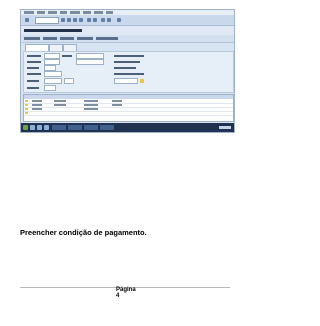 The image size is (320, 326). What do you see at coordinates (142, 81) in the screenshot?
I see `warning-icon` at bounding box center [142, 81].